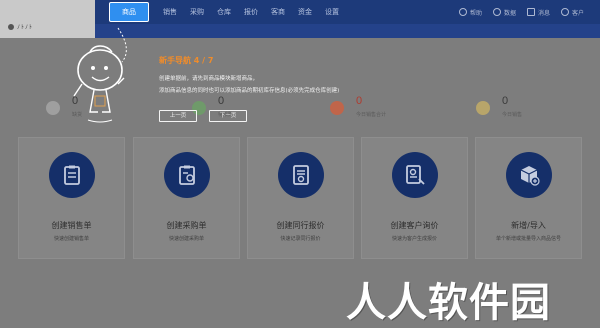 The height and width of the screenshot is (328, 600). Describe the element at coordinates (332, 12) in the screenshot. I see `nav-tab-settings: 设置` at that location.